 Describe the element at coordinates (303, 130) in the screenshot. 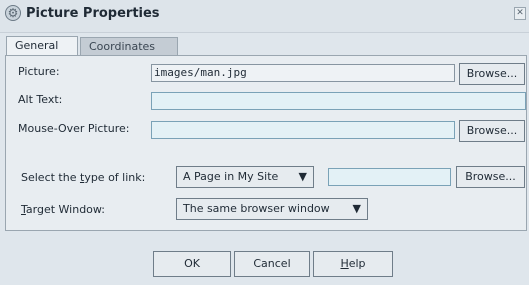

I see `mouse-over-input` at that location.